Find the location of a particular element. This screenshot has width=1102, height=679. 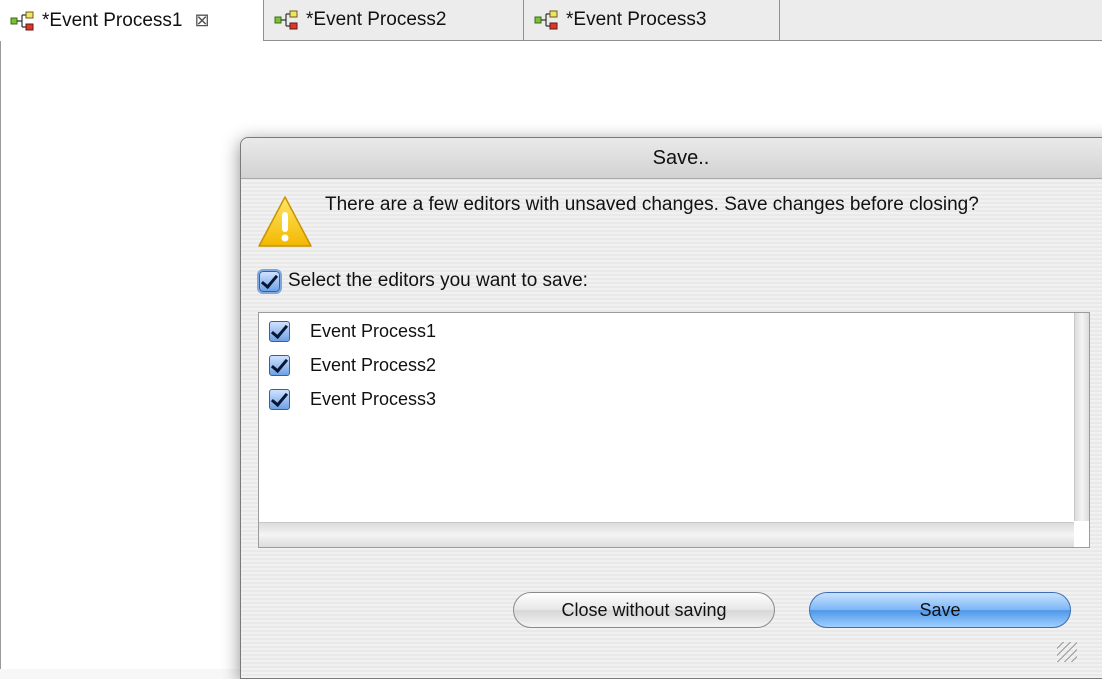

dialog-title: Save.. is located at coordinates (681, 157).